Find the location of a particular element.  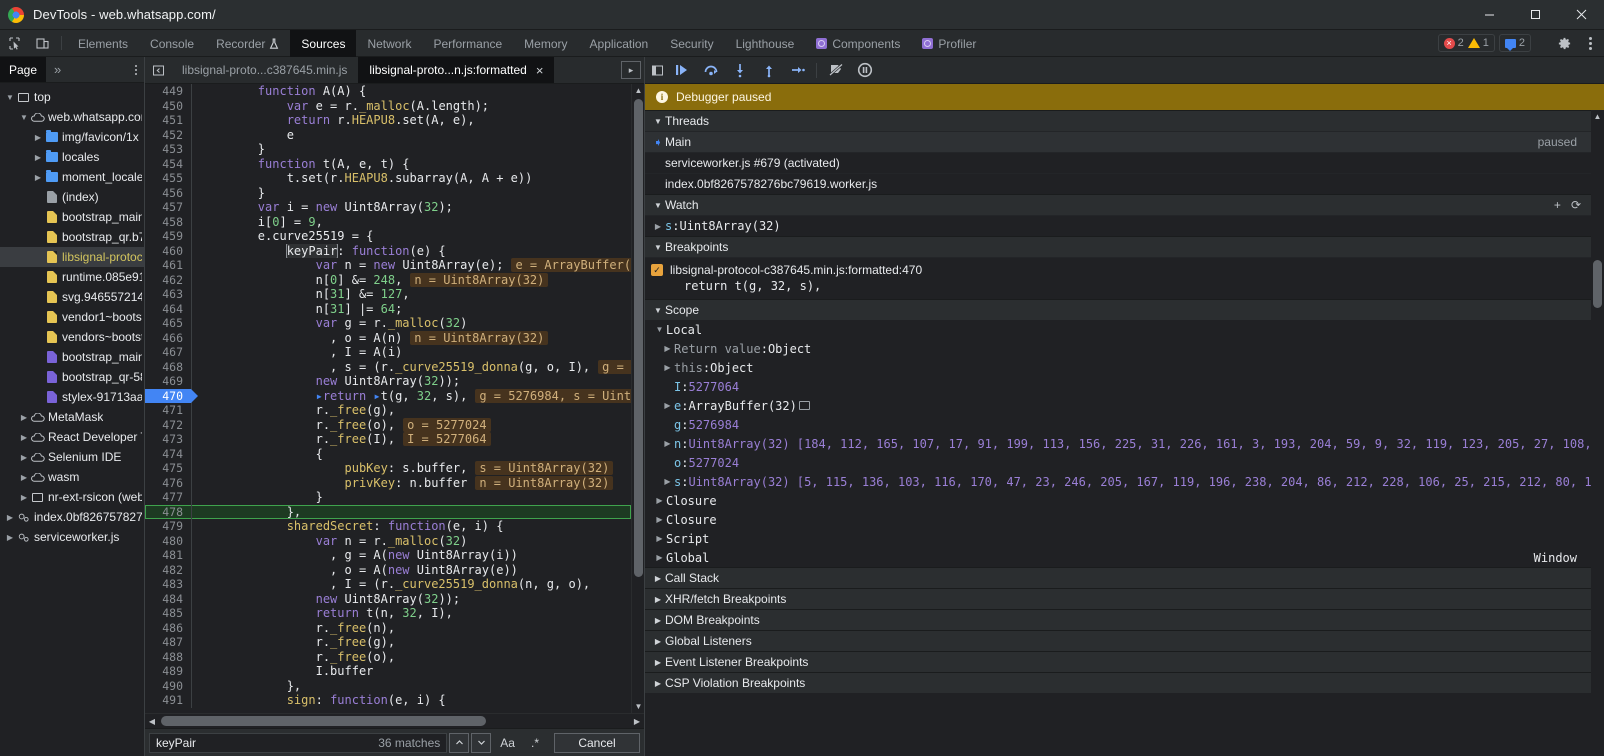

editor-tab: libsignal-proto...c387645.min.js is located at coordinates (264, 70).